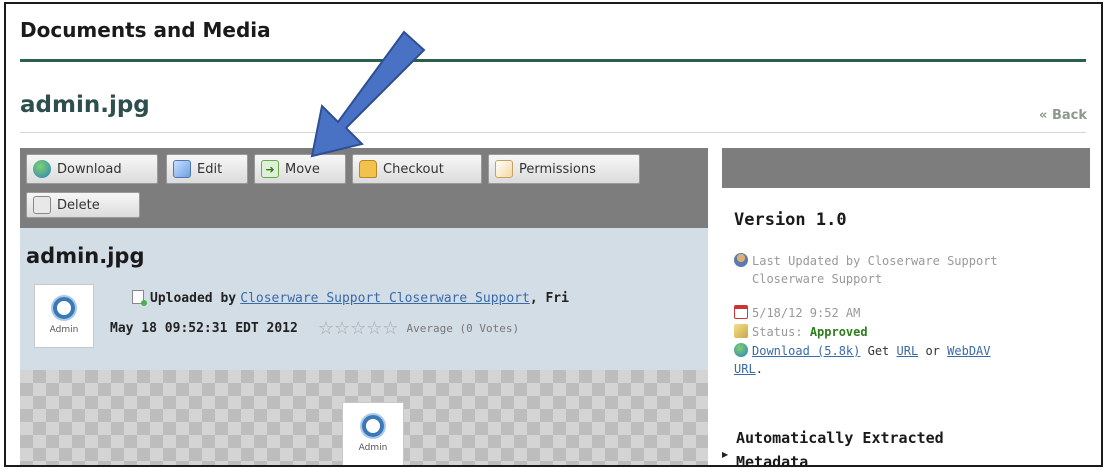  What do you see at coordinates (741, 331) in the screenshot?
I see `status-icon` at bounding box center [741, 331].